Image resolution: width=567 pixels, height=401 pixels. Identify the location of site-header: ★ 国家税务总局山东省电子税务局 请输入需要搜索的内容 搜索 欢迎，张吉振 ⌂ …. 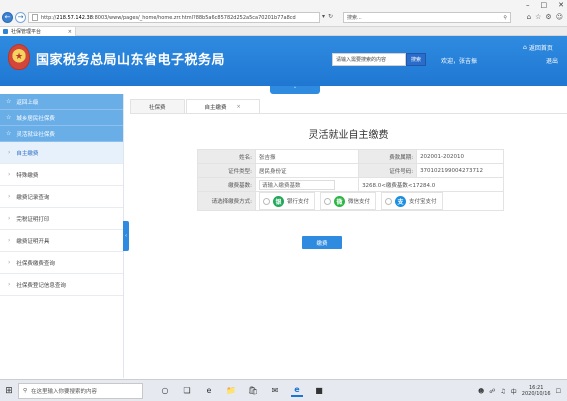
(283, 61).